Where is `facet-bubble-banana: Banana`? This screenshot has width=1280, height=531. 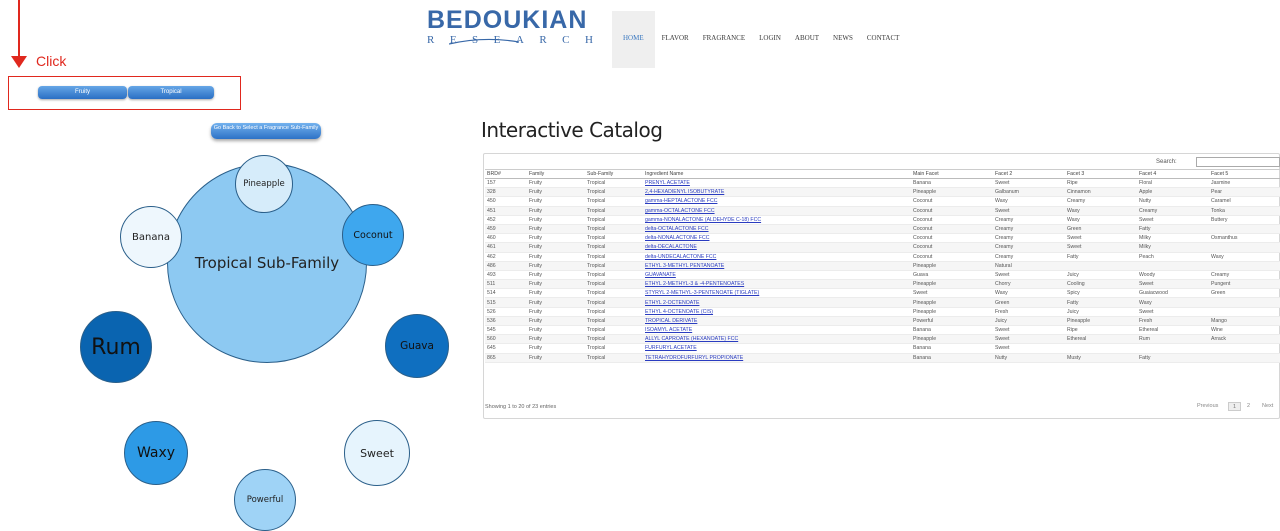 facet-bubble-banana: Banana is located at coordinates (151, 237).